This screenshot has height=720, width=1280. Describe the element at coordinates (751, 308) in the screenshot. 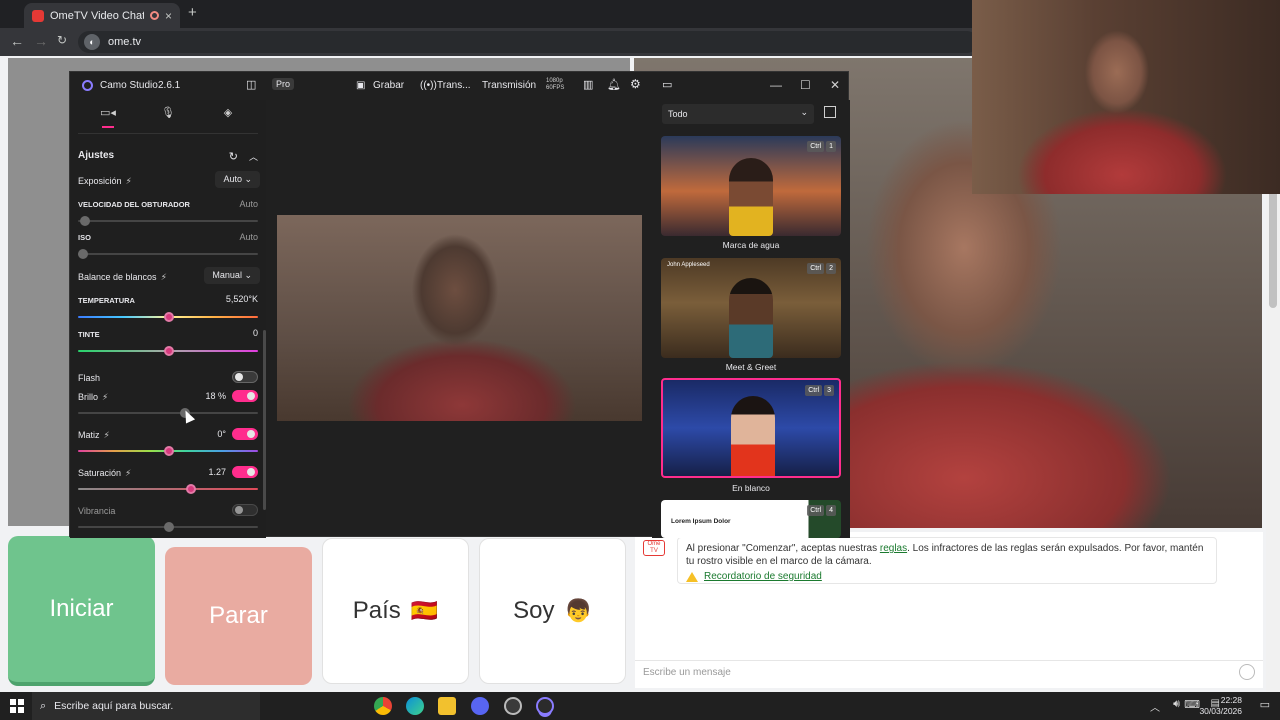

I see `scene-card-meet-greet: John Appleseed Ctrl 2` at that location.